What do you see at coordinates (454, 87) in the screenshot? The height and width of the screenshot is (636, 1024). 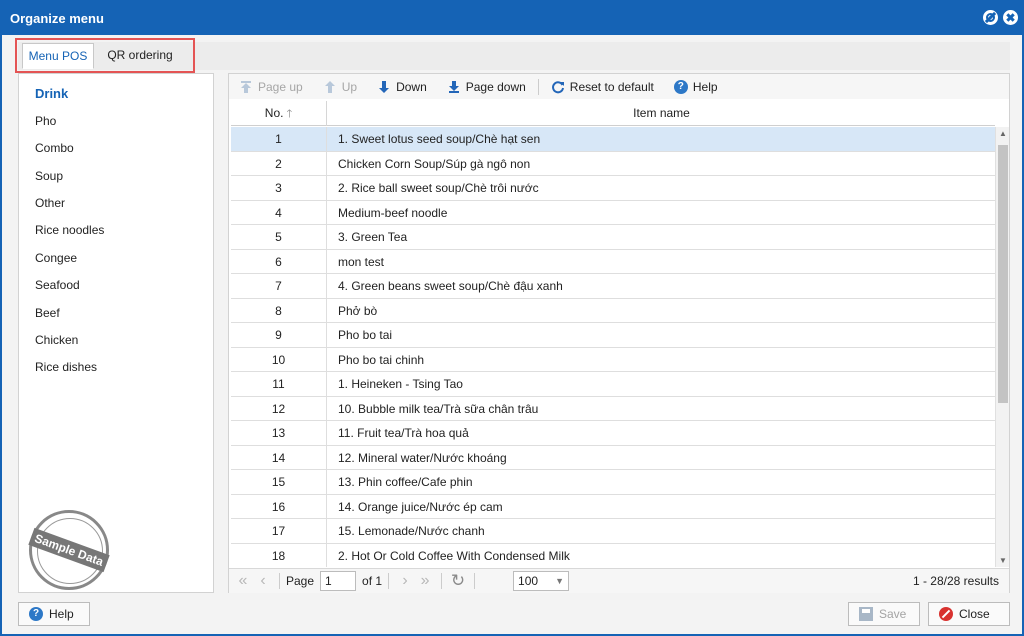 I see `page-down-icon` at bounding box center [454, 87].